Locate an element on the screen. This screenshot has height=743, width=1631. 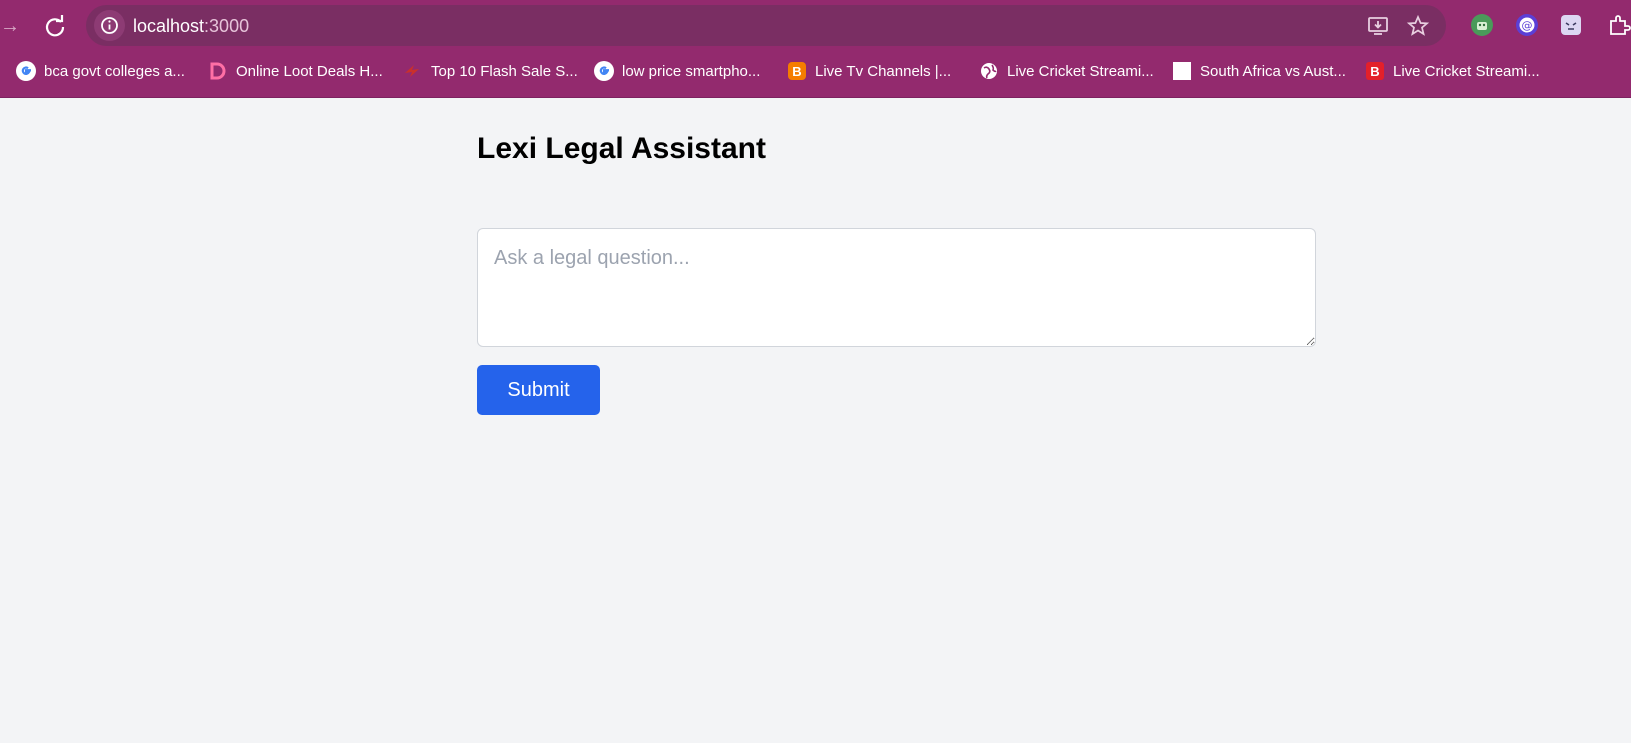
legal-question-input is located at coordinates (896, 287).